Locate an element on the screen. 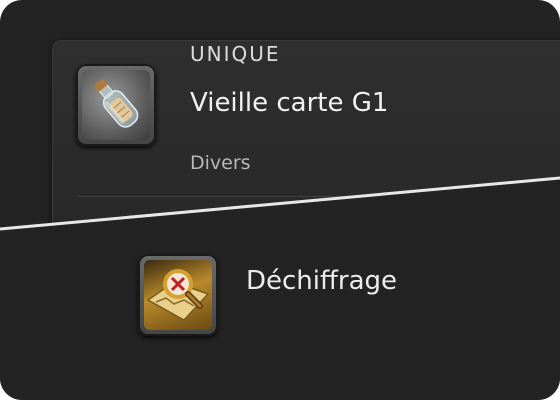 The height and width of the screenshot is (400, 560). action-icon-frame is located at coordinates (178, 295).